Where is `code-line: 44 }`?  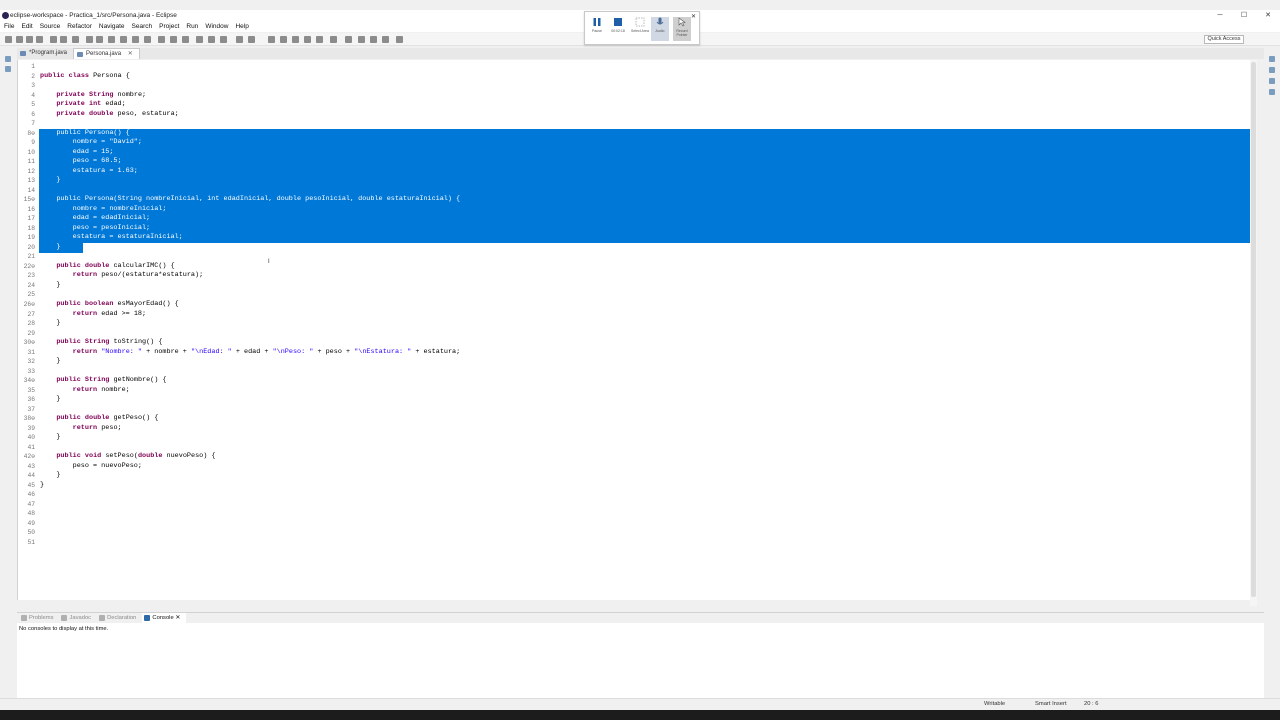
code-line: 44 } is located at coordinates (634, 476).